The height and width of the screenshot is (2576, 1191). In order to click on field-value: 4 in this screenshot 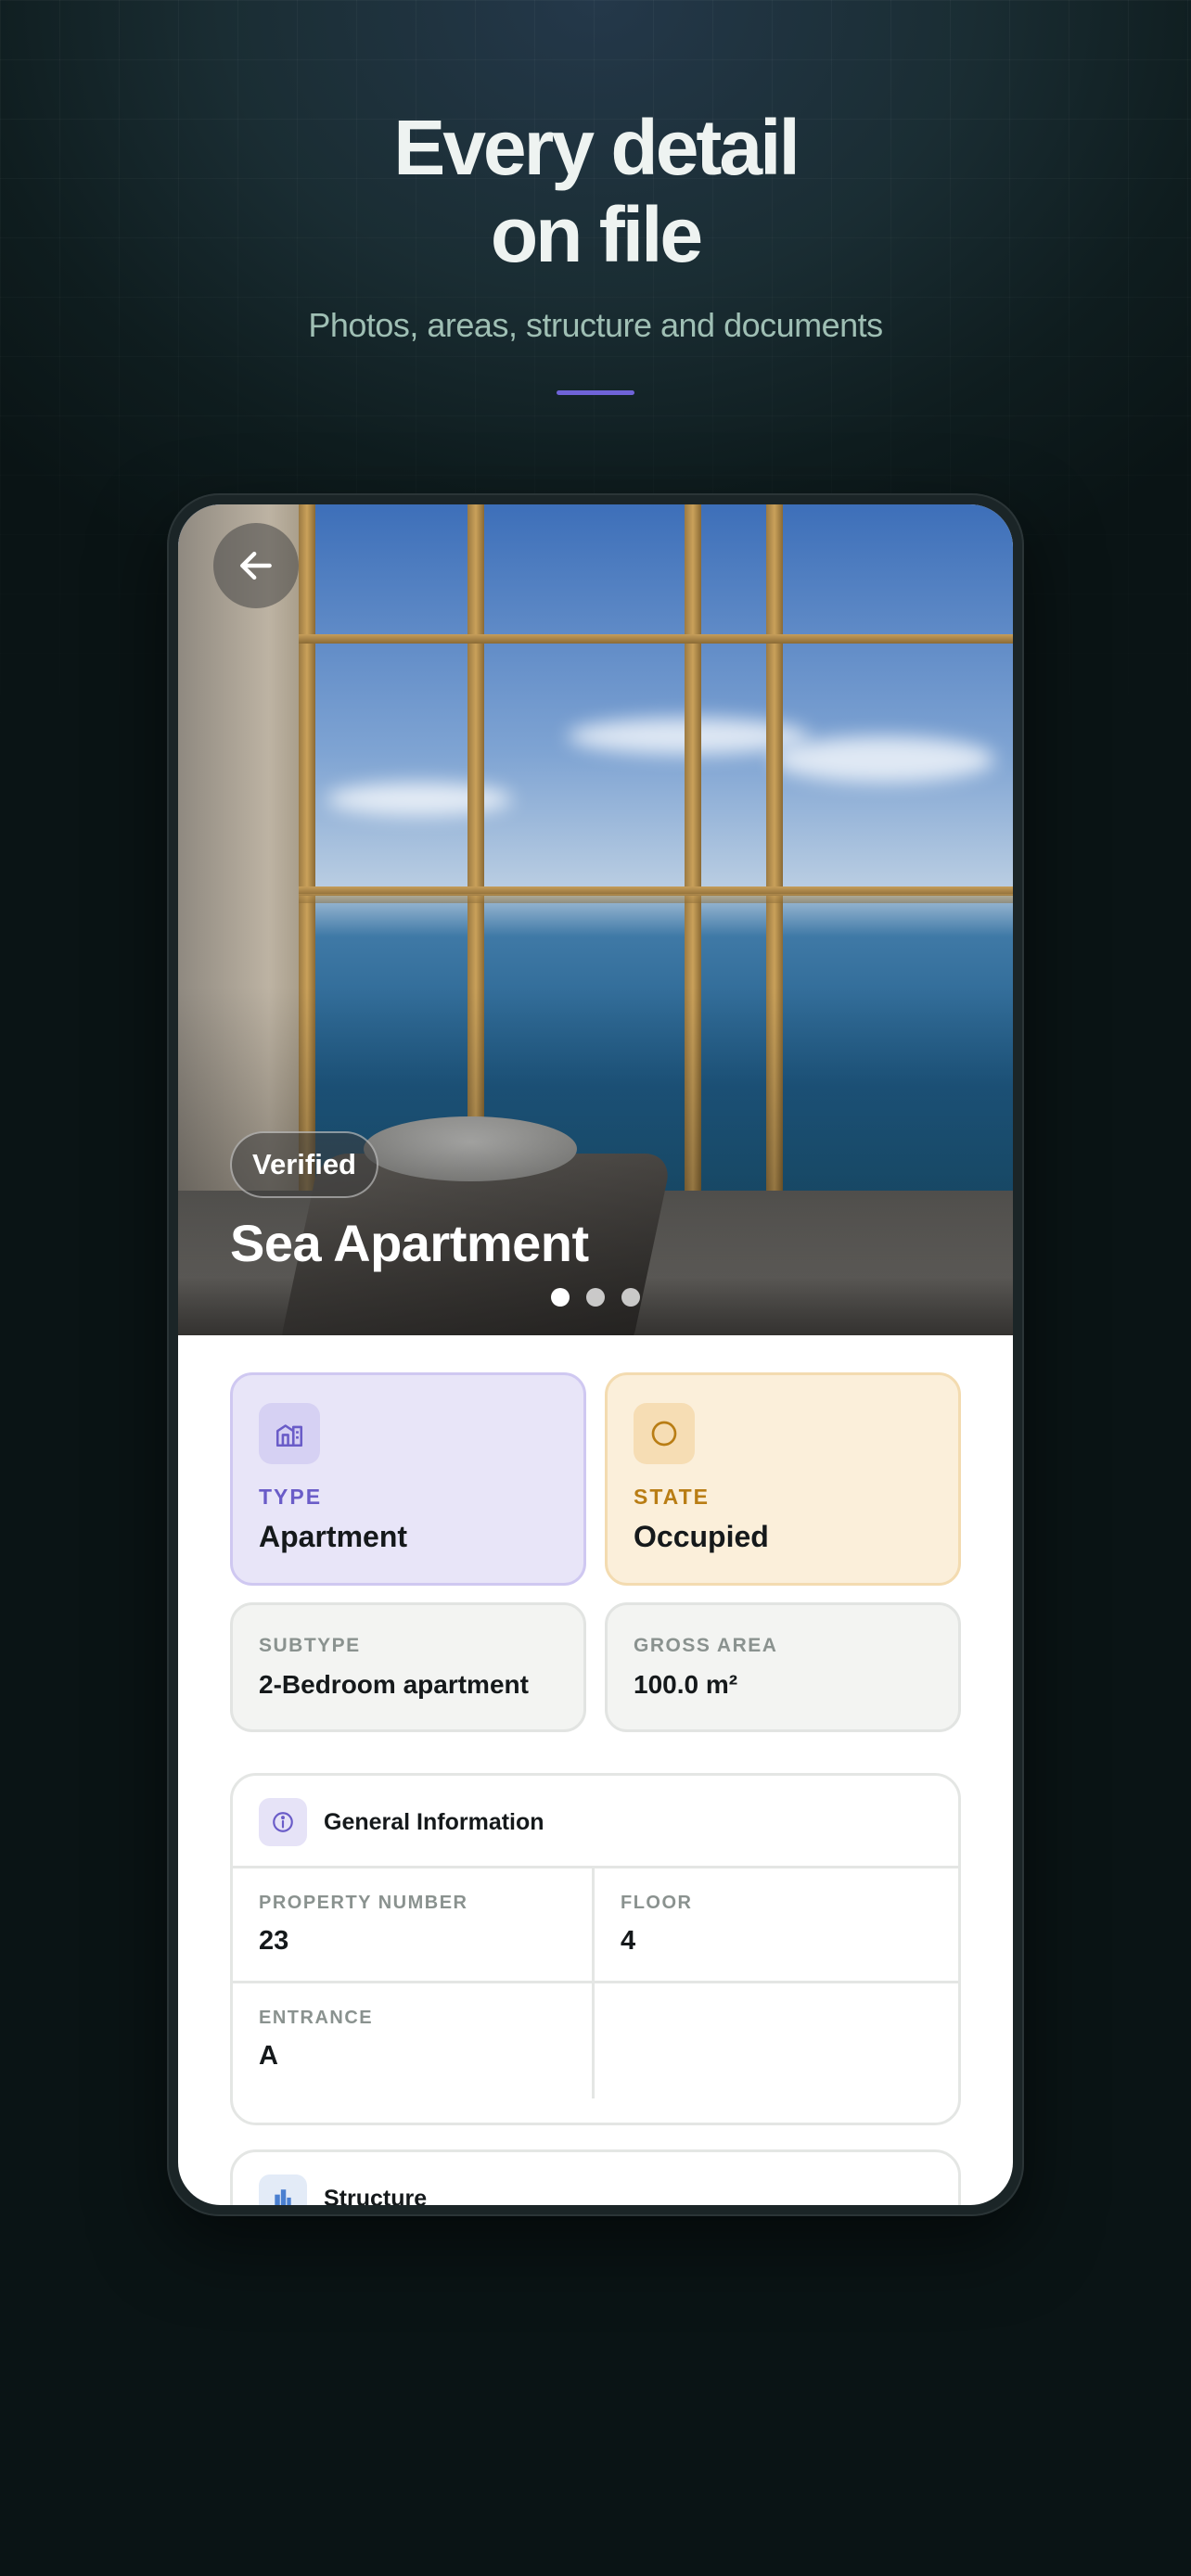, I will do `click(628, 1941)`.